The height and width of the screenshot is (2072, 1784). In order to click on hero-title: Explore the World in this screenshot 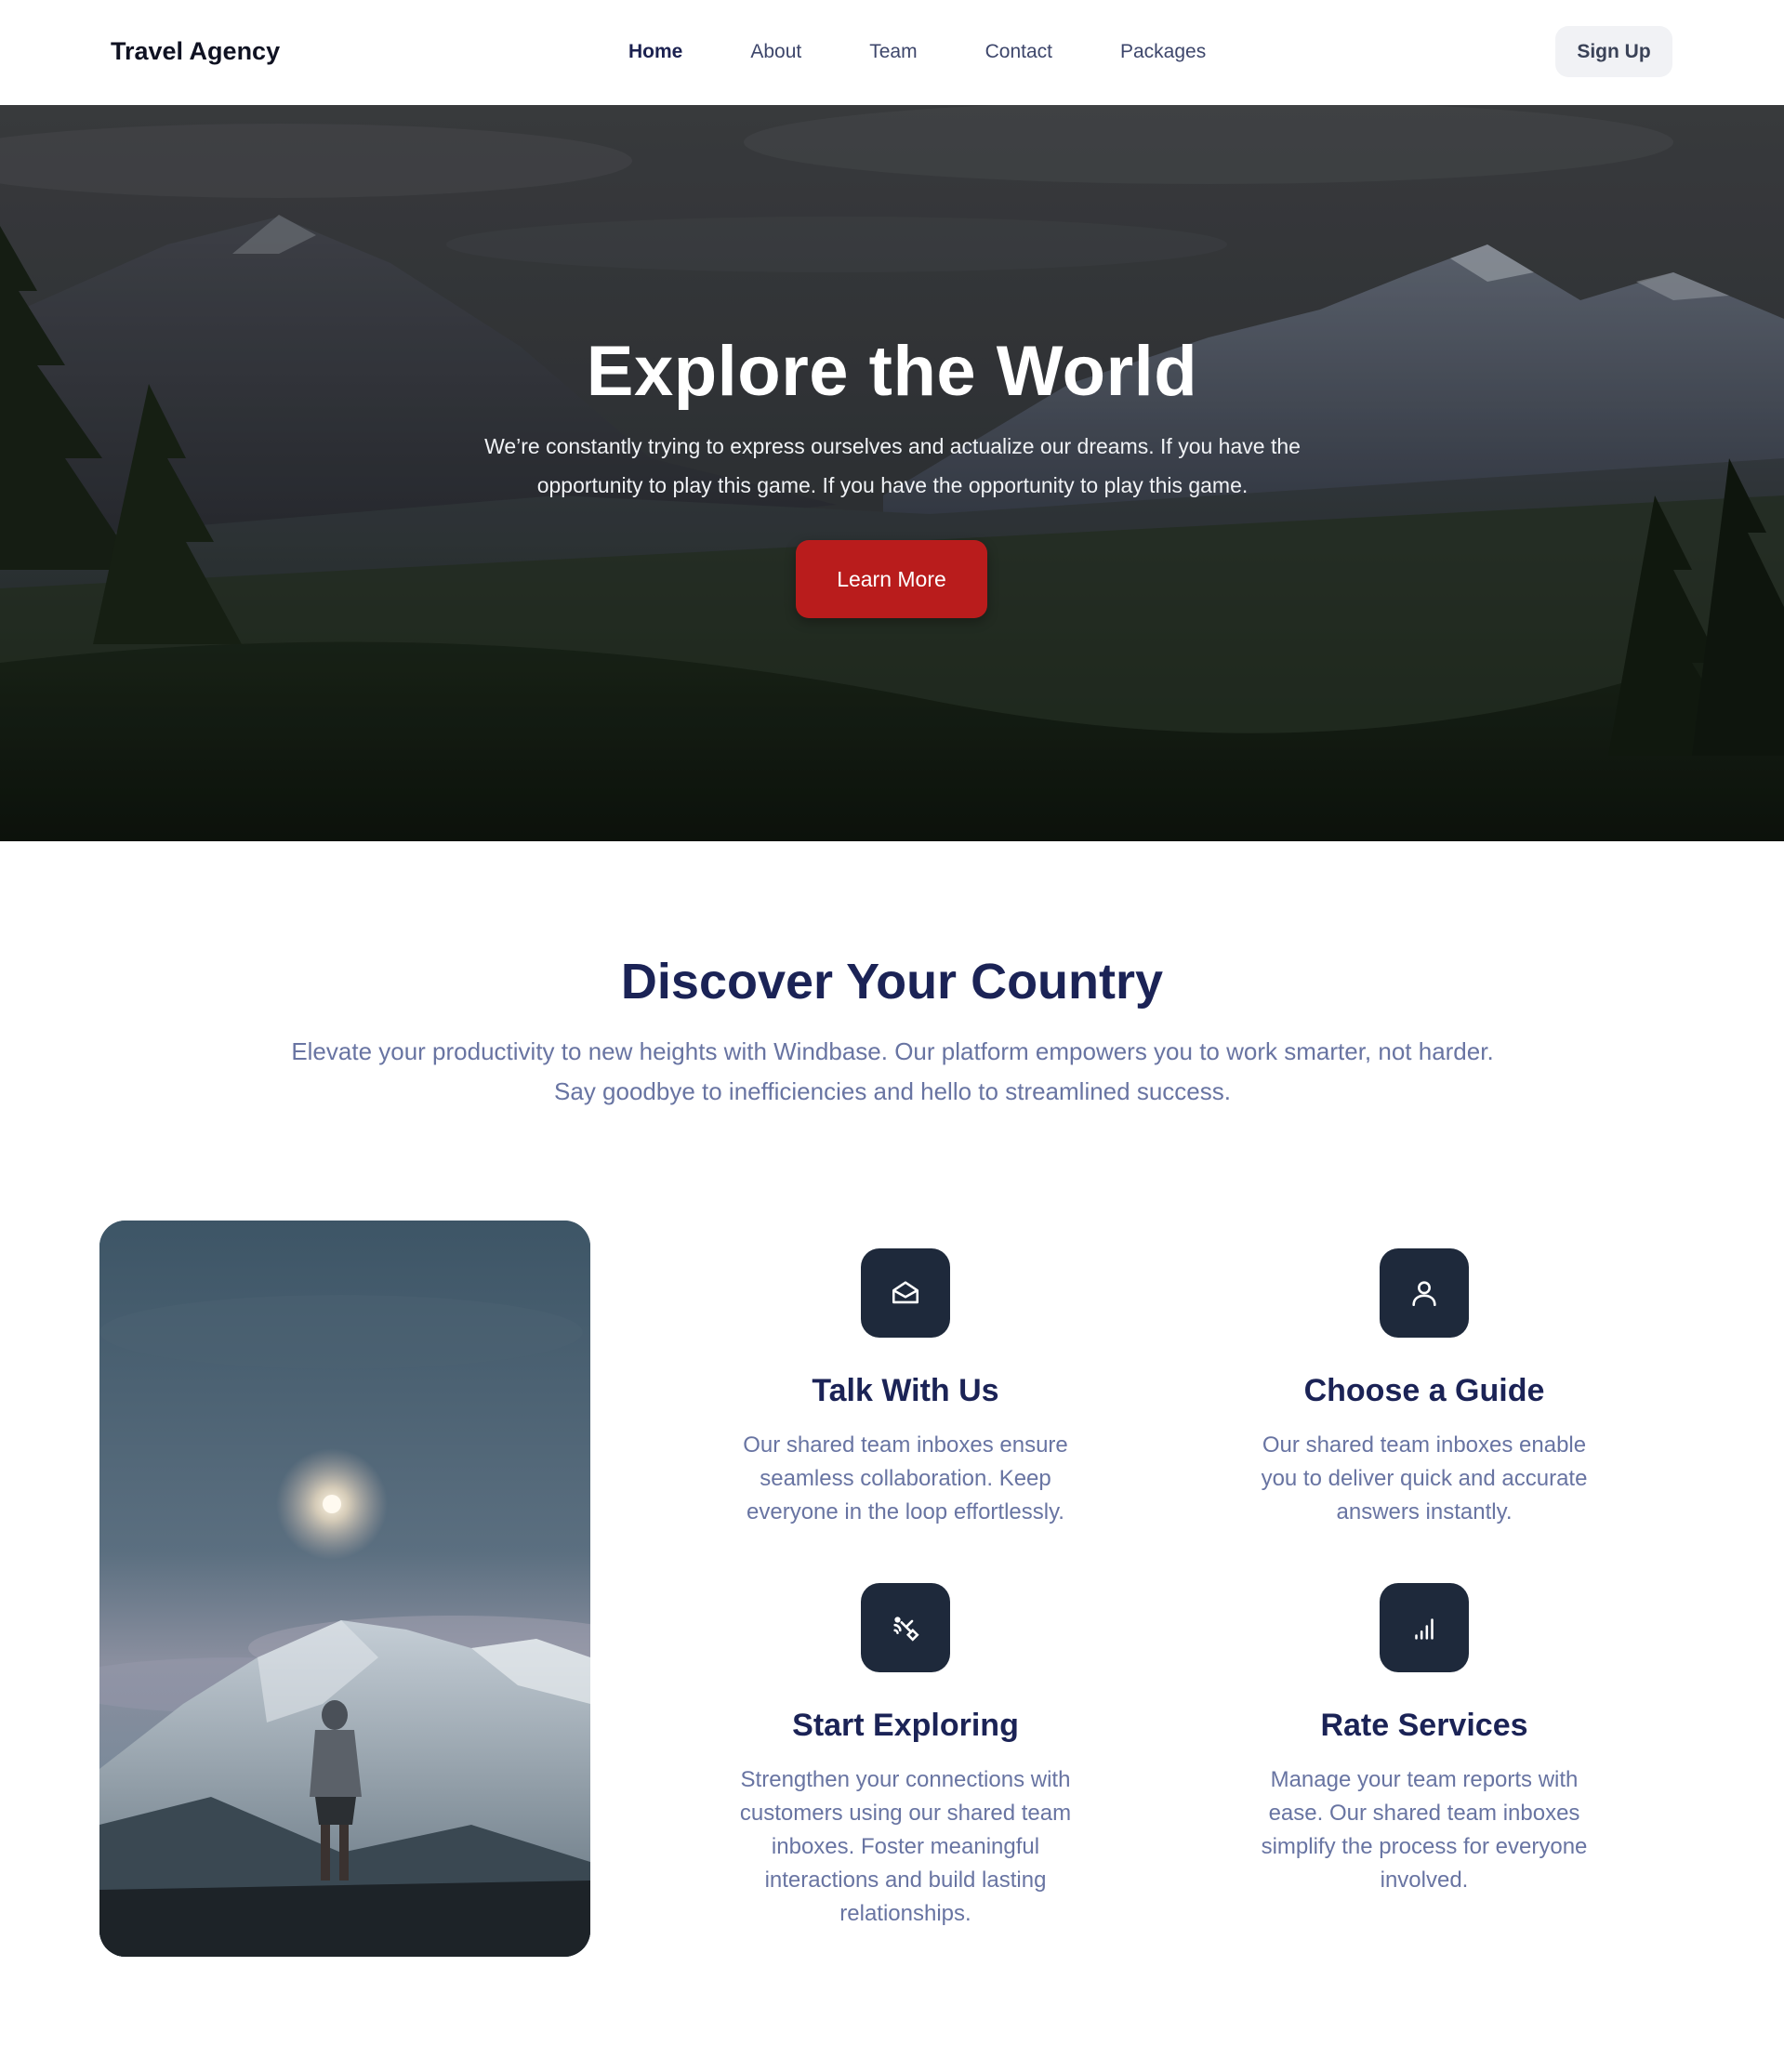, I will do `click(892, 372)`.